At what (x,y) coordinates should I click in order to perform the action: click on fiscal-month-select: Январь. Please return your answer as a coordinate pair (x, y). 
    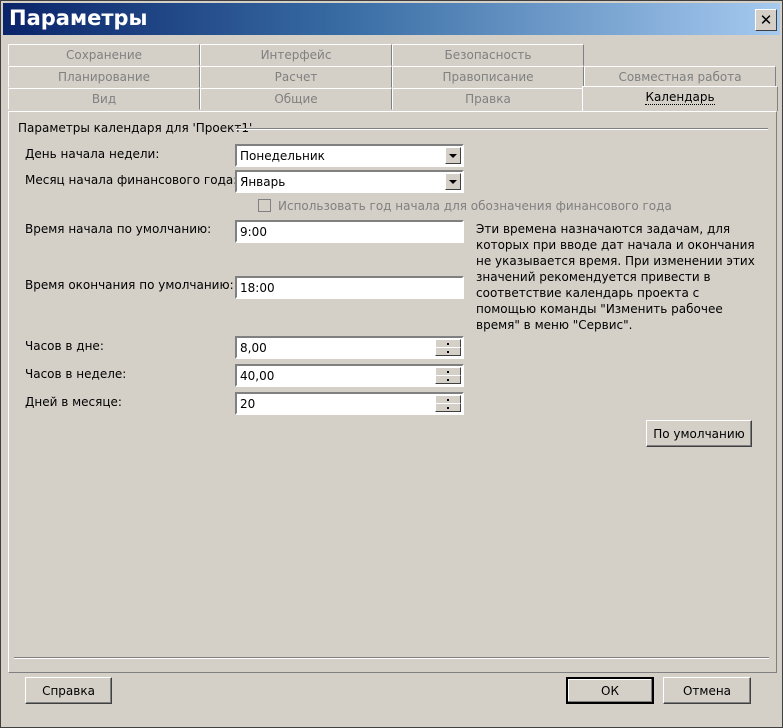
    Looking at the image, I should click on (349, 181).